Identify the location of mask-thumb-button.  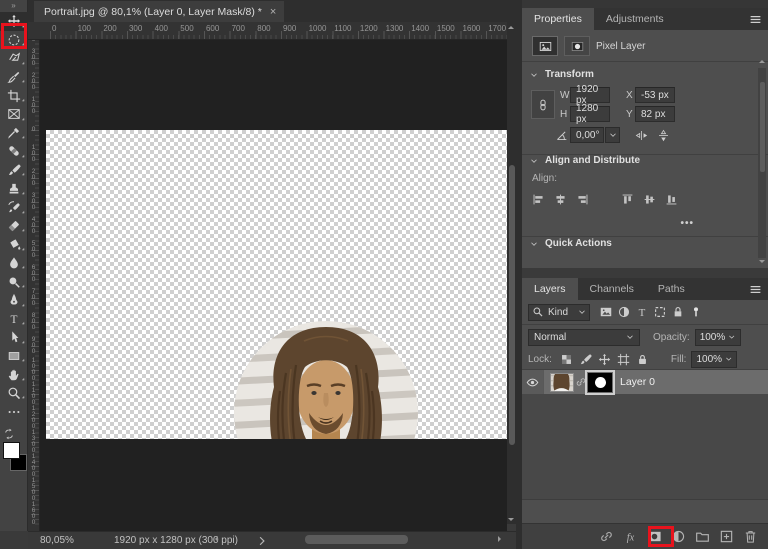
(577, 46).